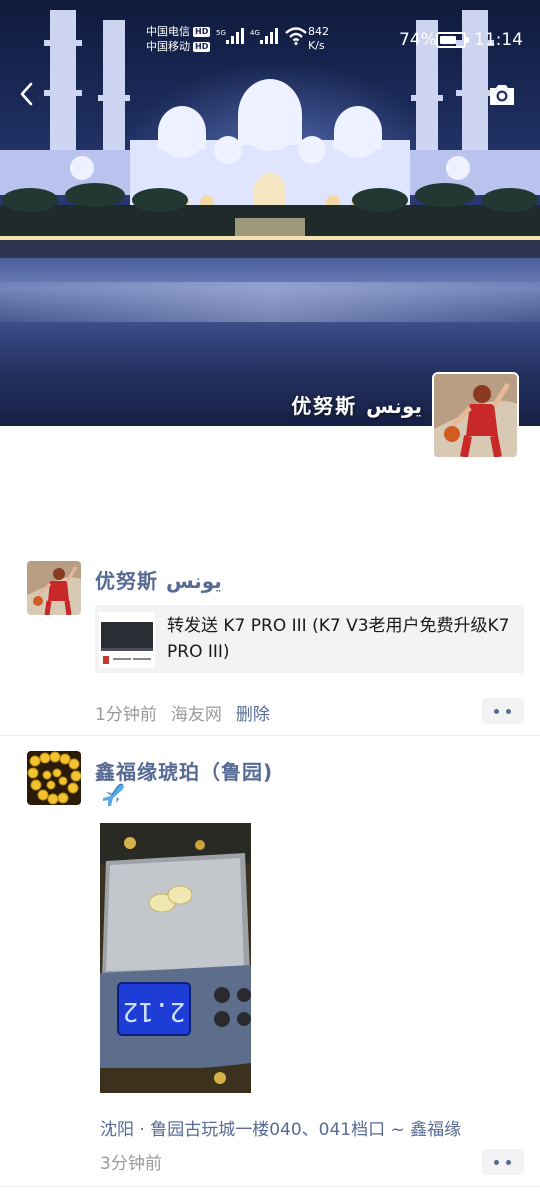  I want to click on signal-indicators: 5G 4G, so click(262, 36).